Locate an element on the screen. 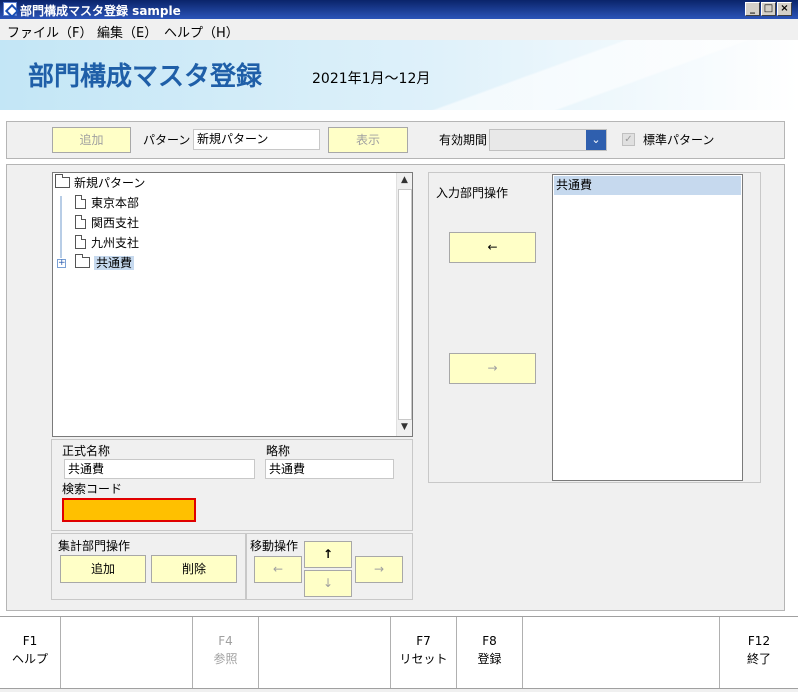 This screenshot has width=798, height=692. tree-node-tokyo: 東京本部 is located at coordinates (107, 203).